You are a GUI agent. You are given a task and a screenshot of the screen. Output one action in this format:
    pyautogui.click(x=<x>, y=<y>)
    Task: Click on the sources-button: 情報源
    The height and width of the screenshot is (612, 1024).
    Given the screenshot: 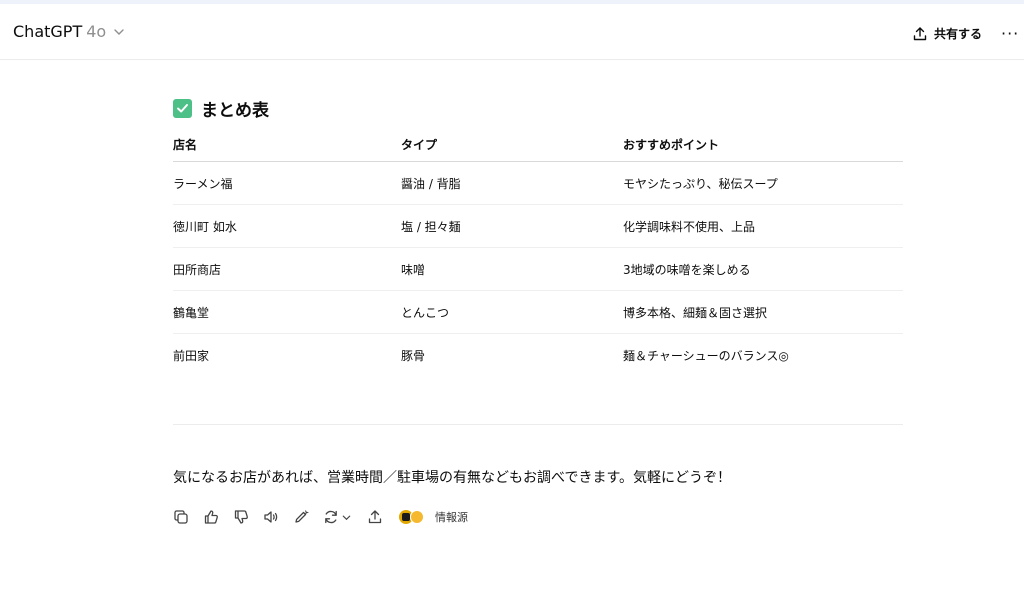 What is the action you would take?
    pyautogui.click(x=433, y=517)
    